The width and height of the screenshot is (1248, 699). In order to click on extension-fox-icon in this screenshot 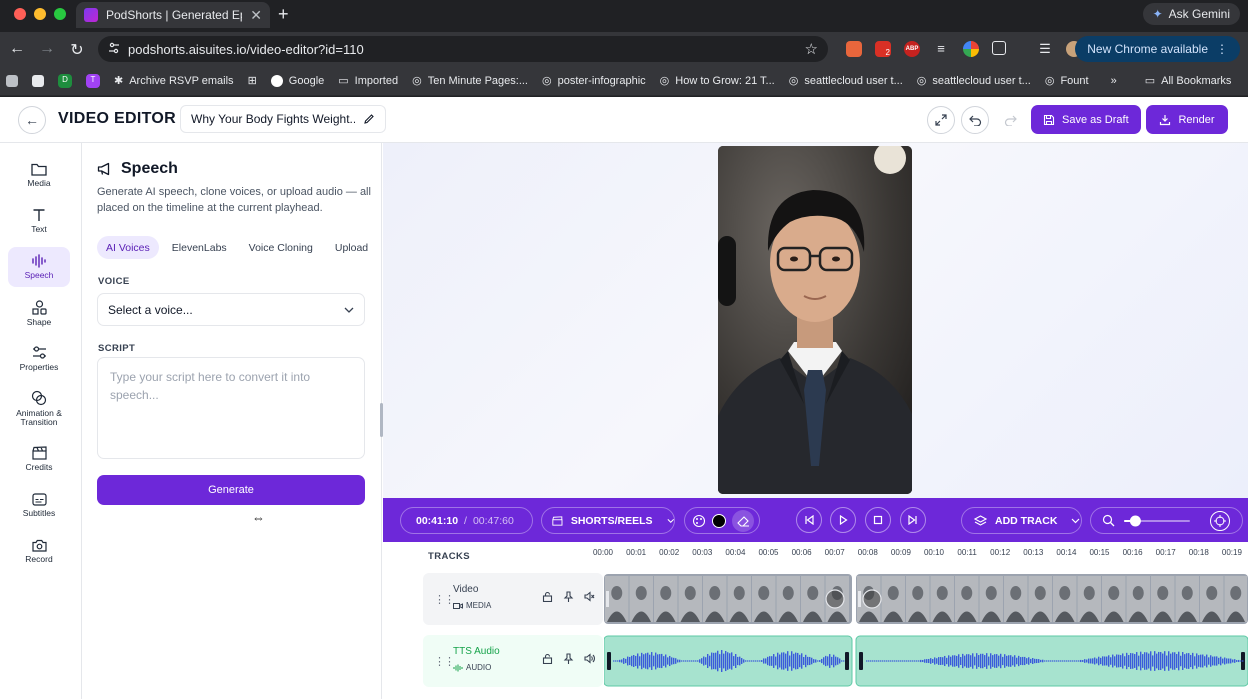, I will do `click(854, 49)`.